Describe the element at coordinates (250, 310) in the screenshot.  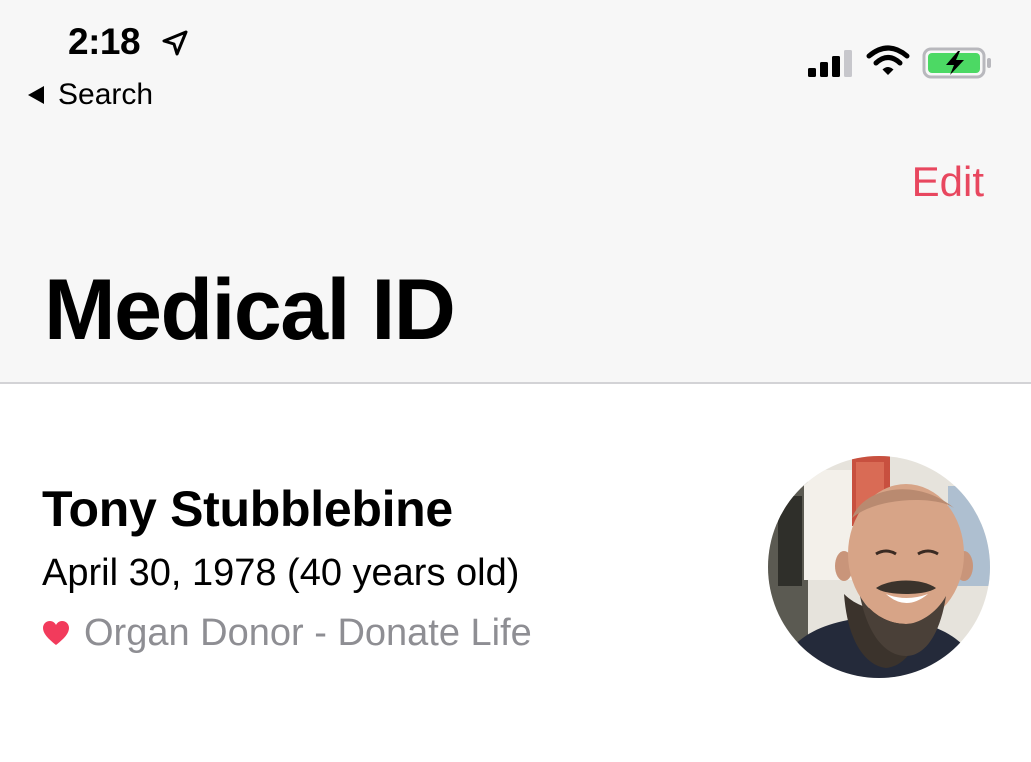
I see `page-title: Medical ID` at that location.